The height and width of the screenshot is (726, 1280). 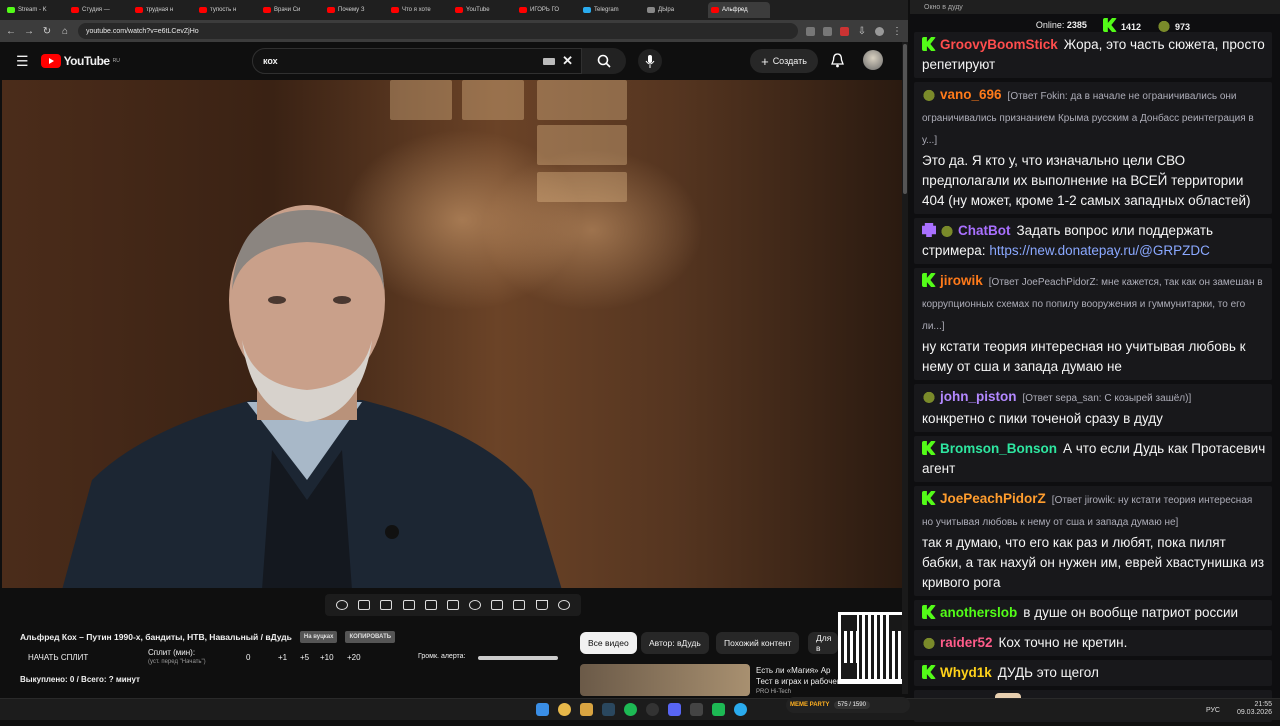 I want to click on search-input: кох ✕, so click(x=417, y=61).